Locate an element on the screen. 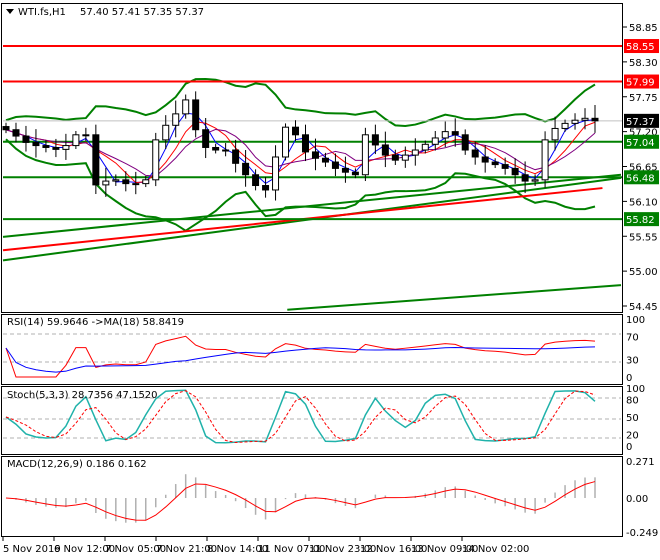 The image size is (660, 560). macd-tick-label: -0.249 is located at coordinates (642, 533).